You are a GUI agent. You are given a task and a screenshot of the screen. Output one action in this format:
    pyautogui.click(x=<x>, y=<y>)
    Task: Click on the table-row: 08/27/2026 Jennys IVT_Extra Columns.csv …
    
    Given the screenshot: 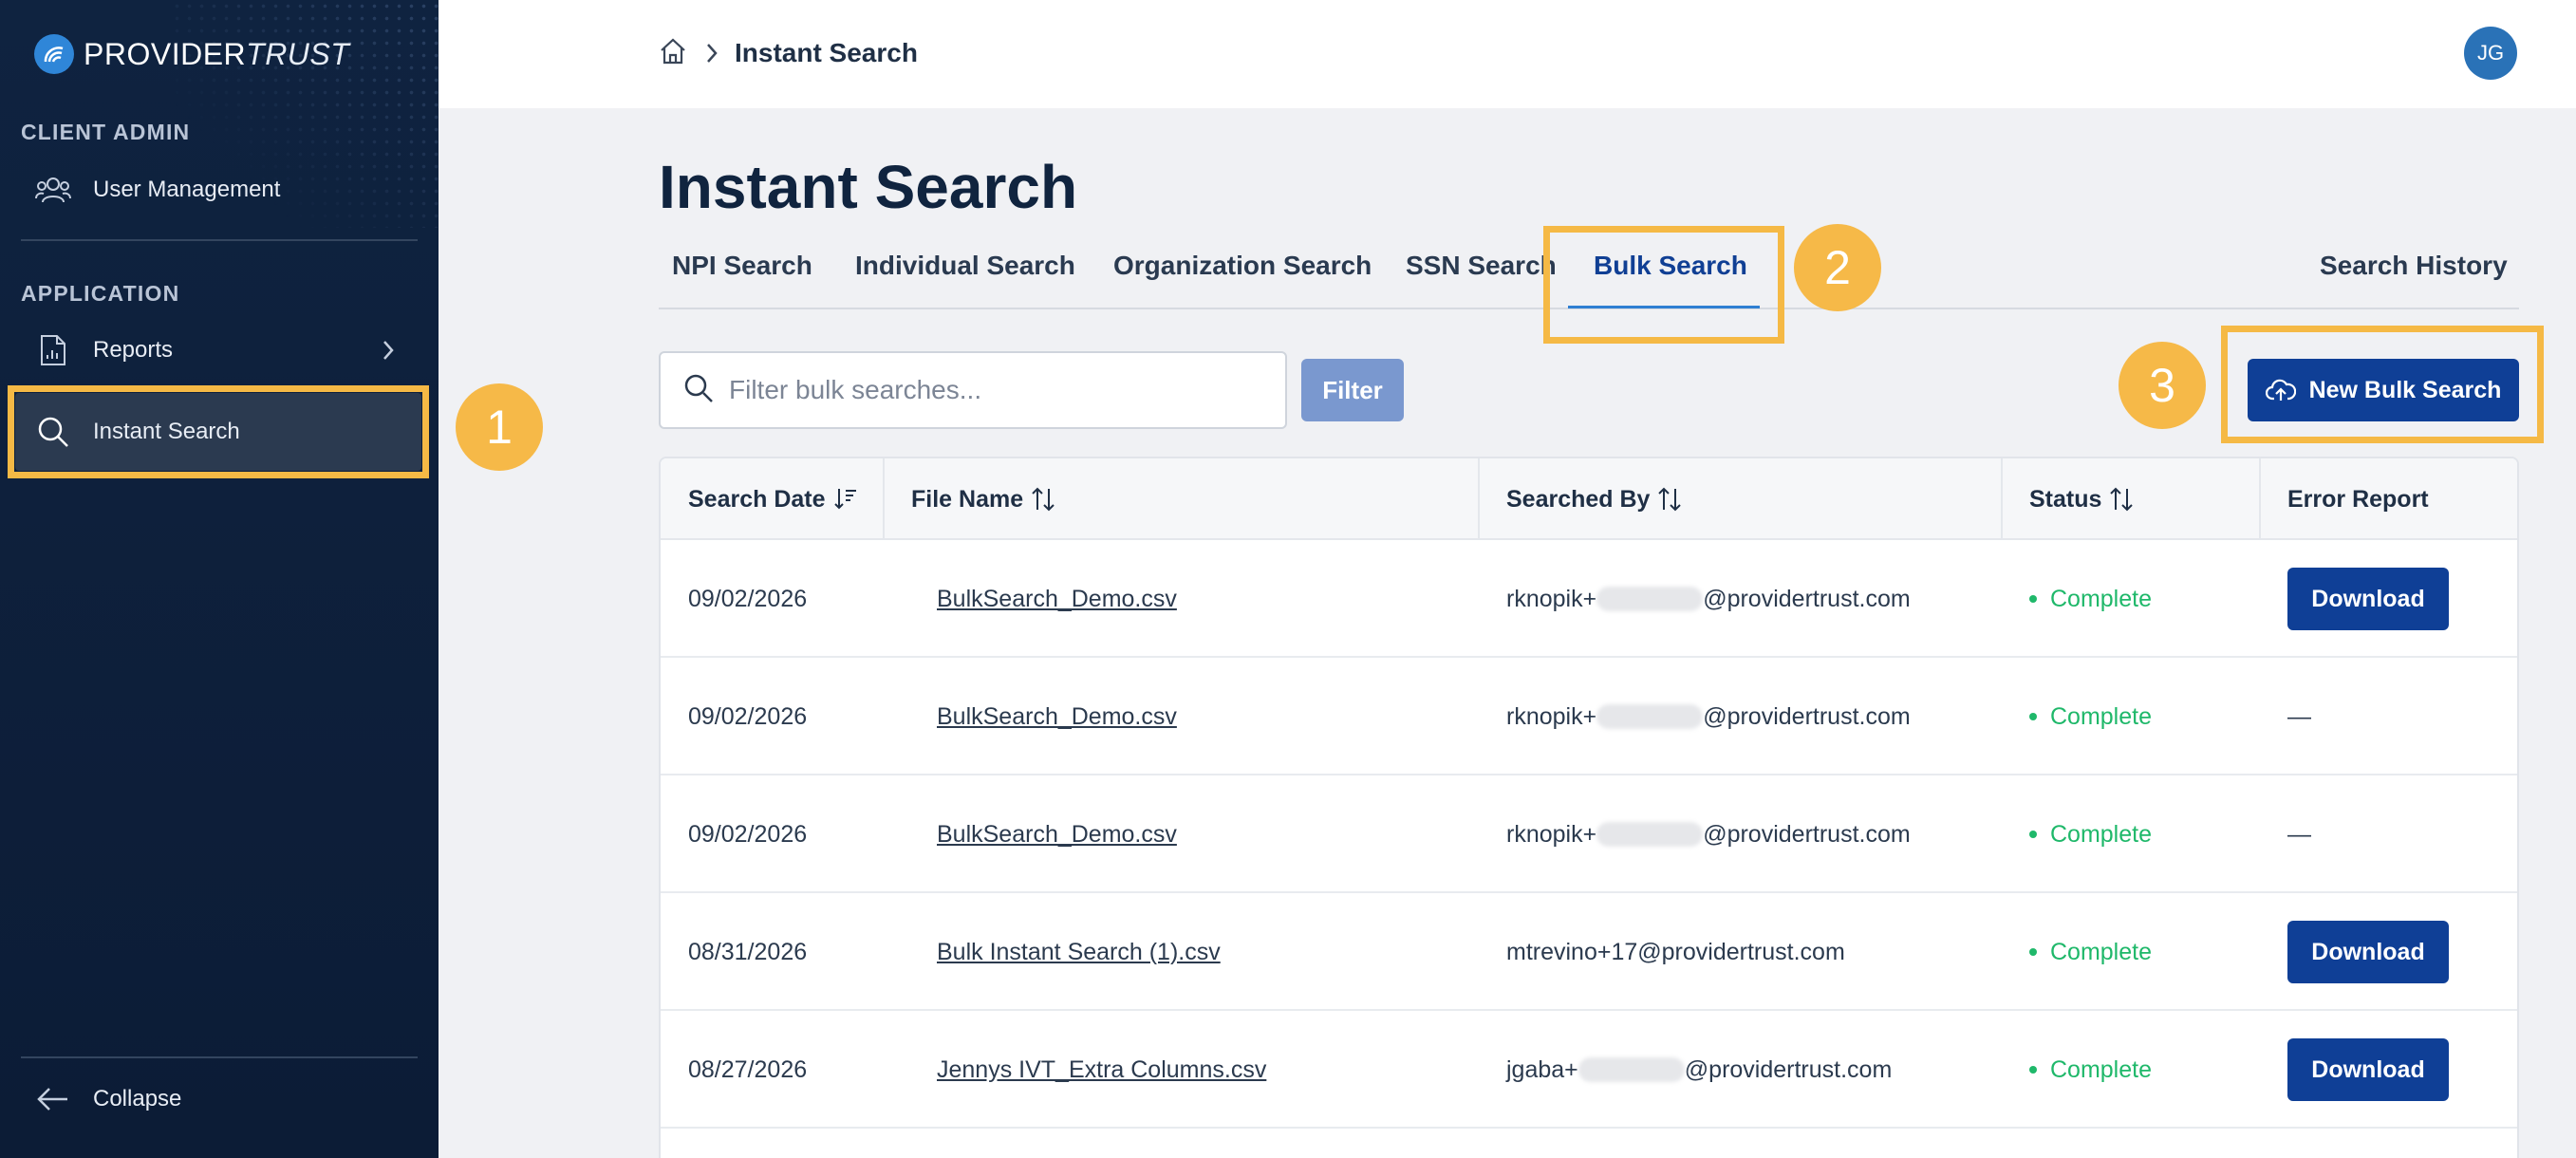 What is the action you would take?
    pyautogui.click(x=1589, y=1070)
    